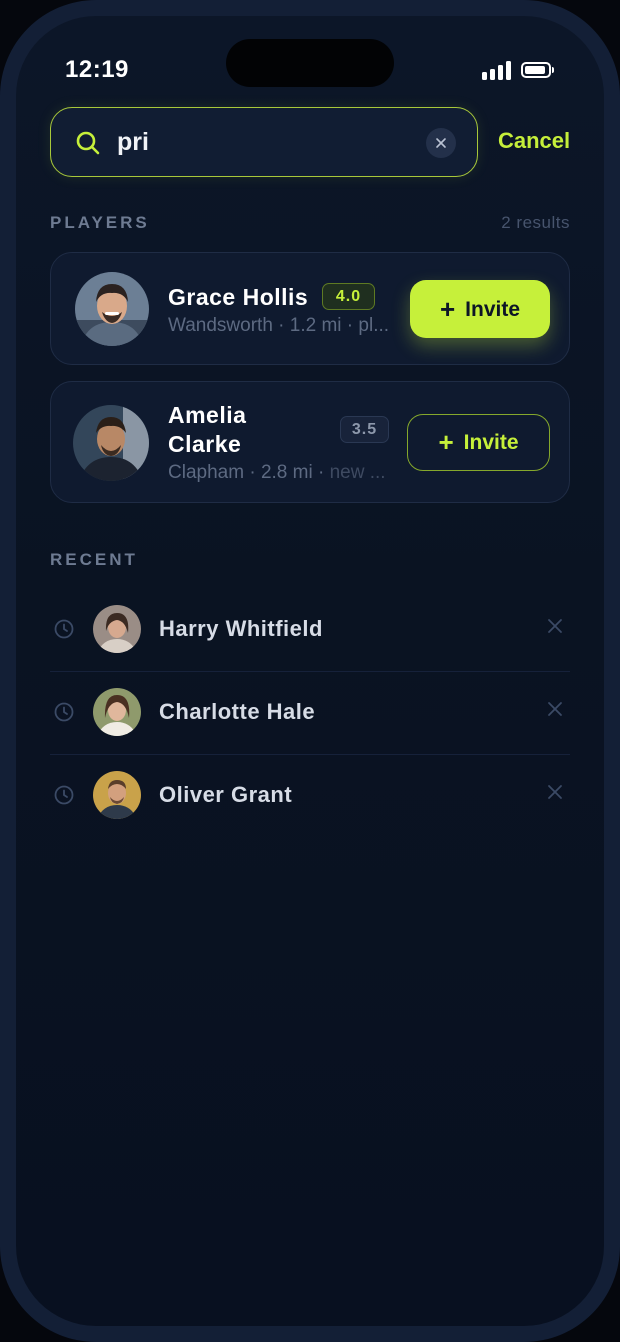 This screenshot has height=1342, width=620. I want to click on player-name-line2: Clarke, so click(205, 444).